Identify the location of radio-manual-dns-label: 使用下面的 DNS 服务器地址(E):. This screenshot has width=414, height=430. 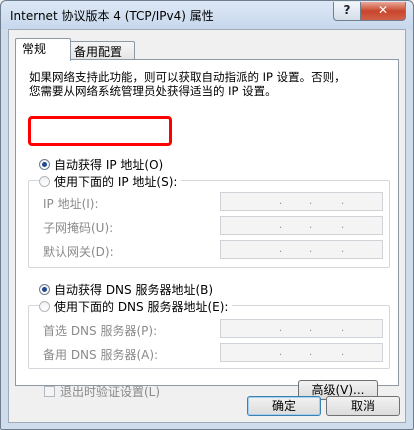
(141, 307).